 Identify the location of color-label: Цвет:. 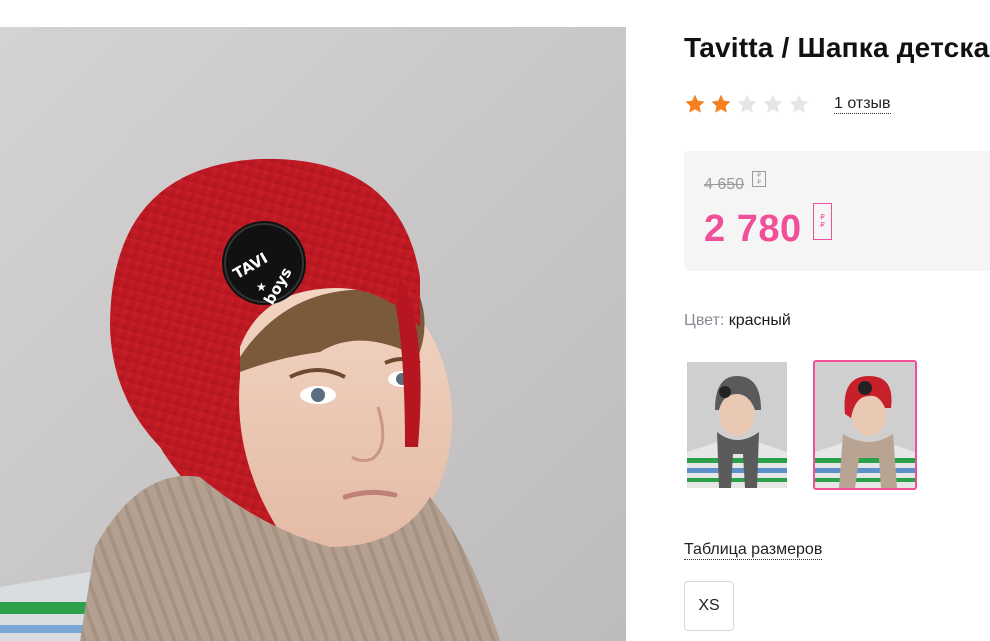
(704, 320).